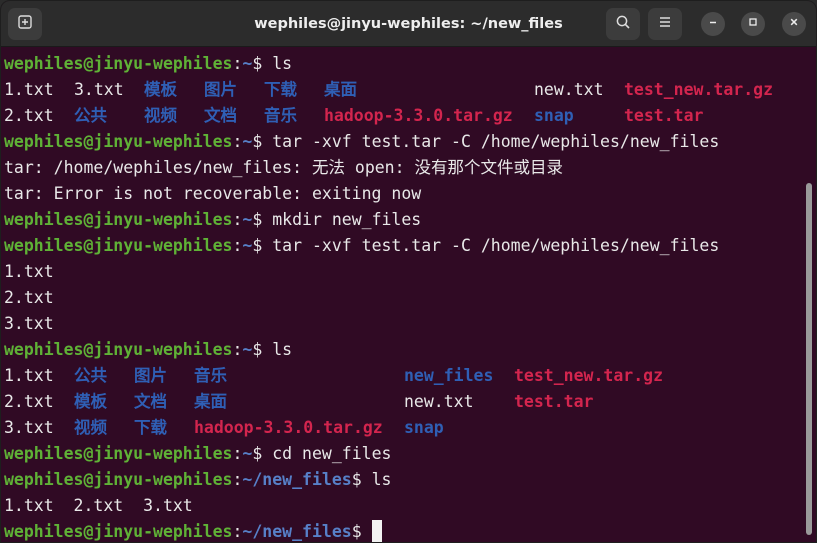  I want to click on maximize-icon, so click(753, 24).